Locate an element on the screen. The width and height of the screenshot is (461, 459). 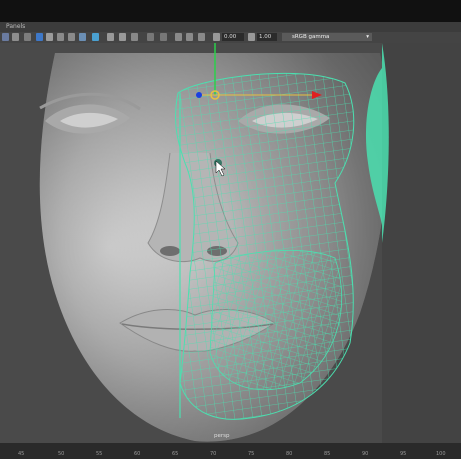
ambient-occlusion-icon is located at coordinates (95, 37).